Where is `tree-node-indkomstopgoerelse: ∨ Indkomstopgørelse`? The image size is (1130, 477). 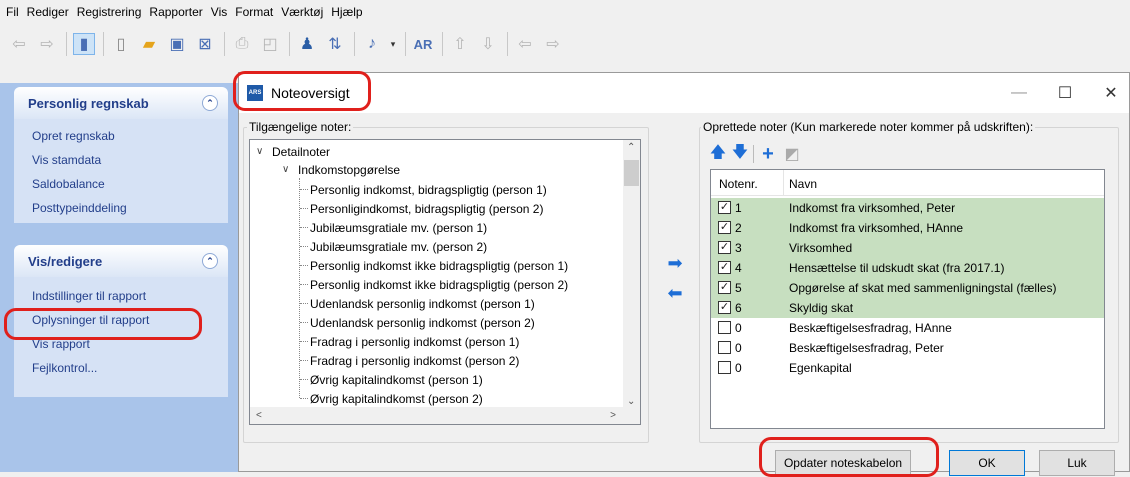 tree-node-indkomstopgoerelse: ∨ Indkomstopgørelse is located at coordinates (341, 169).